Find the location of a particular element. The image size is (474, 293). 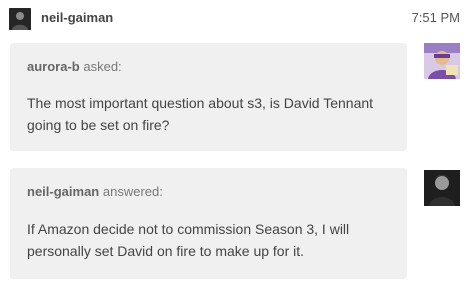

answerer-line: neil-gaiman answered: is located at coordinates (95, 191).